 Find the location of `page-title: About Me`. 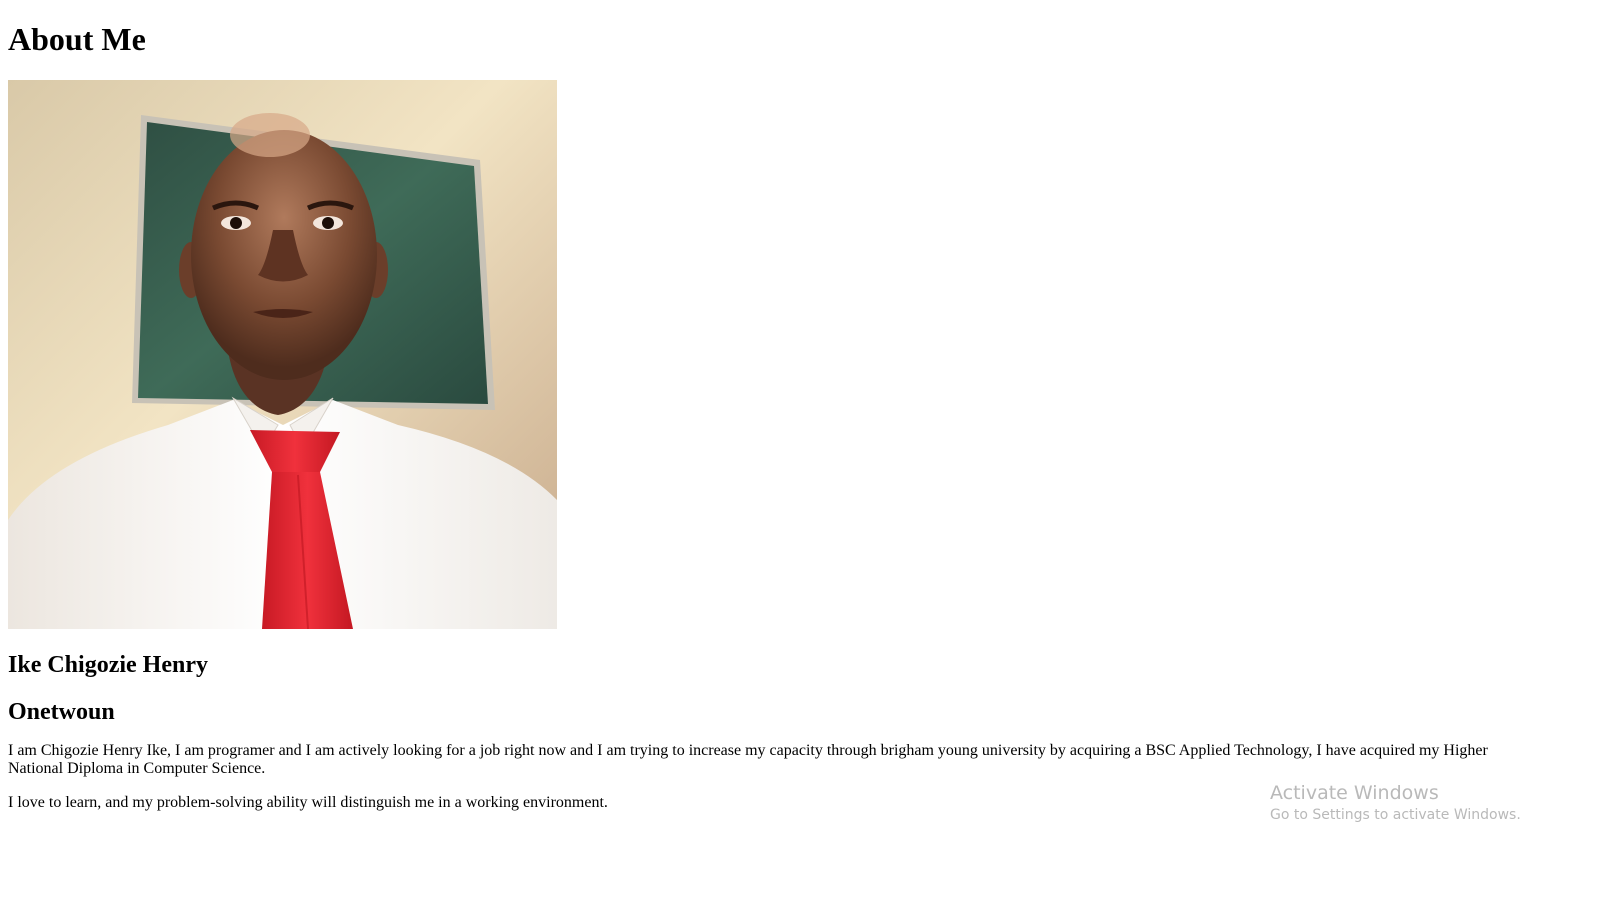

page-title: About Me is located at coordinates (77, 39).